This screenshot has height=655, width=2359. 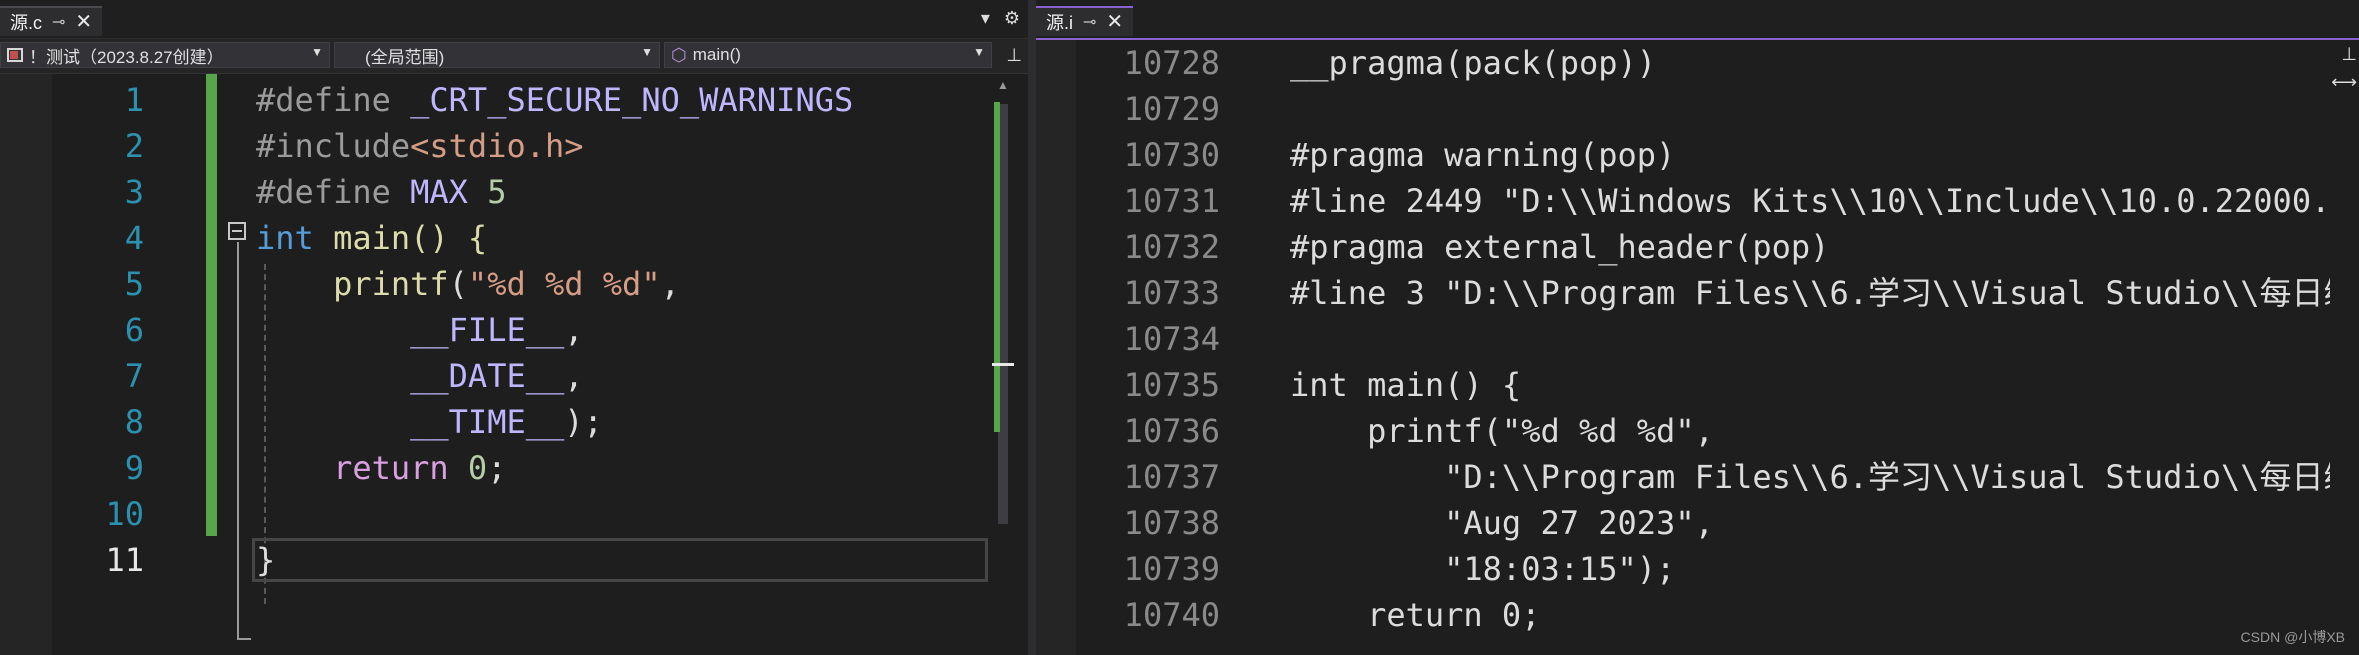 I want to click on line-number: 5, so click(x=134, y=284).